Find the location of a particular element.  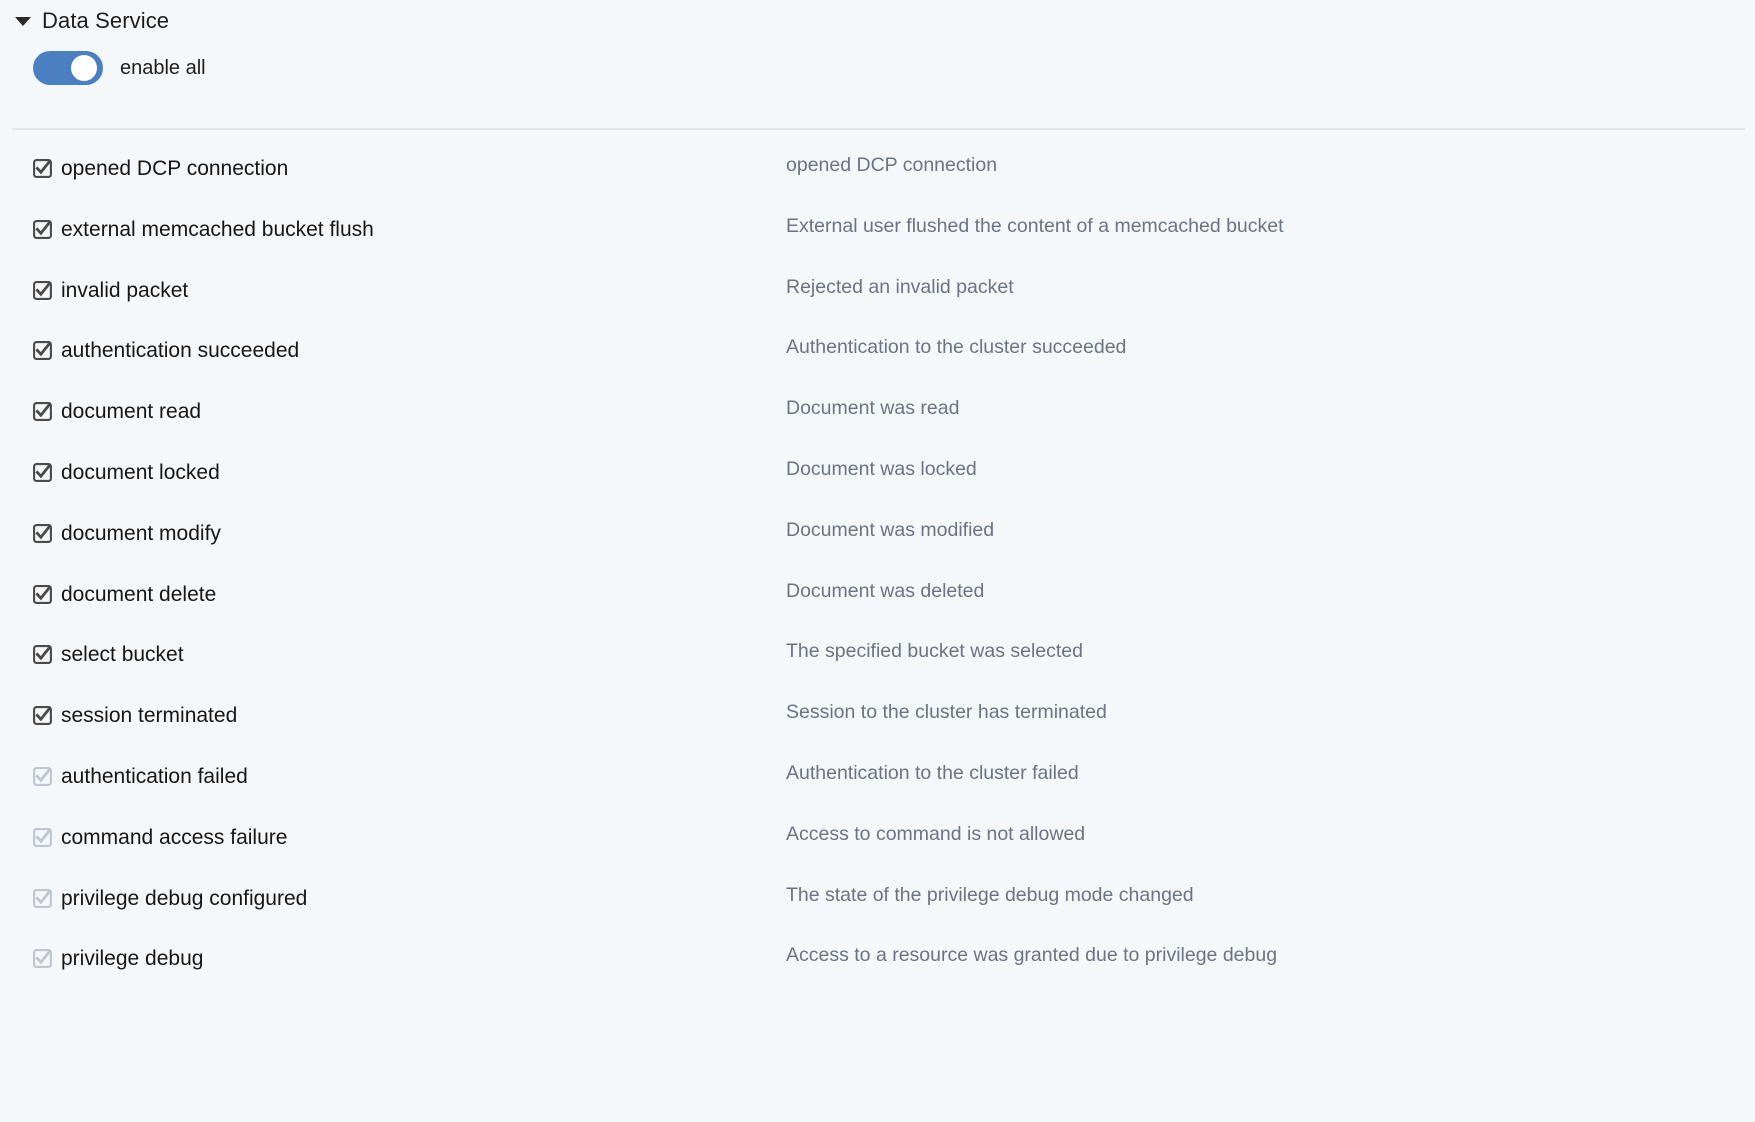

event-toggle-8: select bucket is located at coordinates (108, 654).